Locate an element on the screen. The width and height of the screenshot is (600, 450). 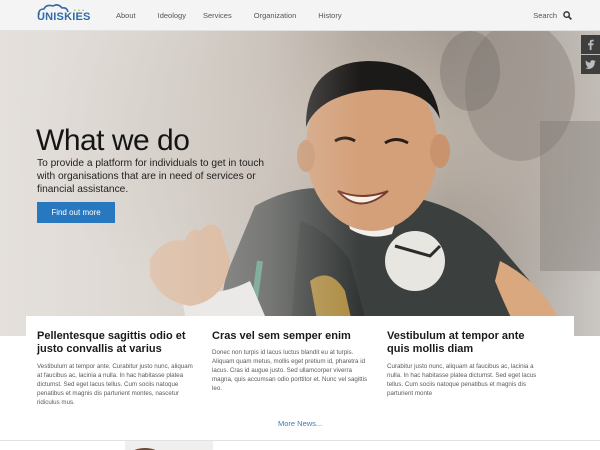
search-icon is located at coordinates (567, 15).